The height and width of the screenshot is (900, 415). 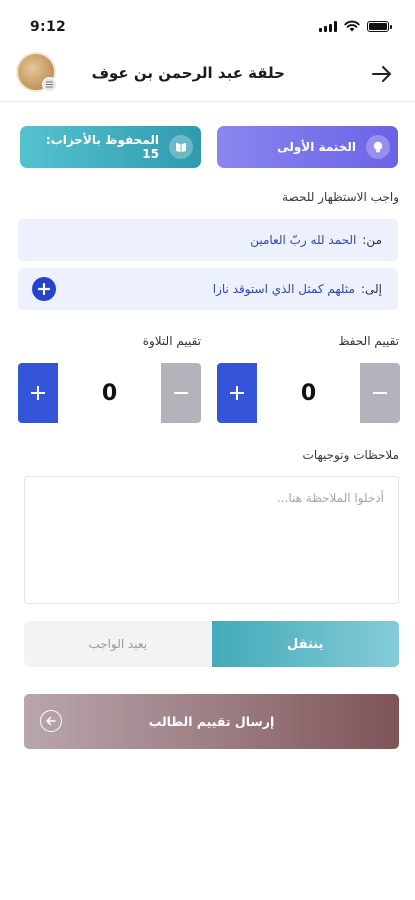 I want to click on signal-icon, so click(x=328, y=26).